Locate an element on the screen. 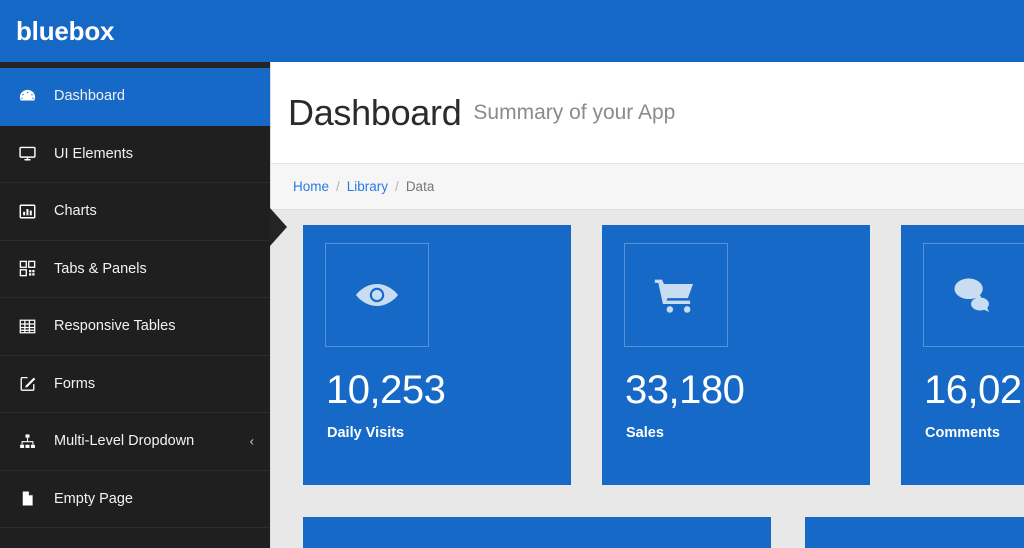 The width and height of the screenshot is (1024, 548). sidebar-item-label: Charts is located at coordinates (75, 211).